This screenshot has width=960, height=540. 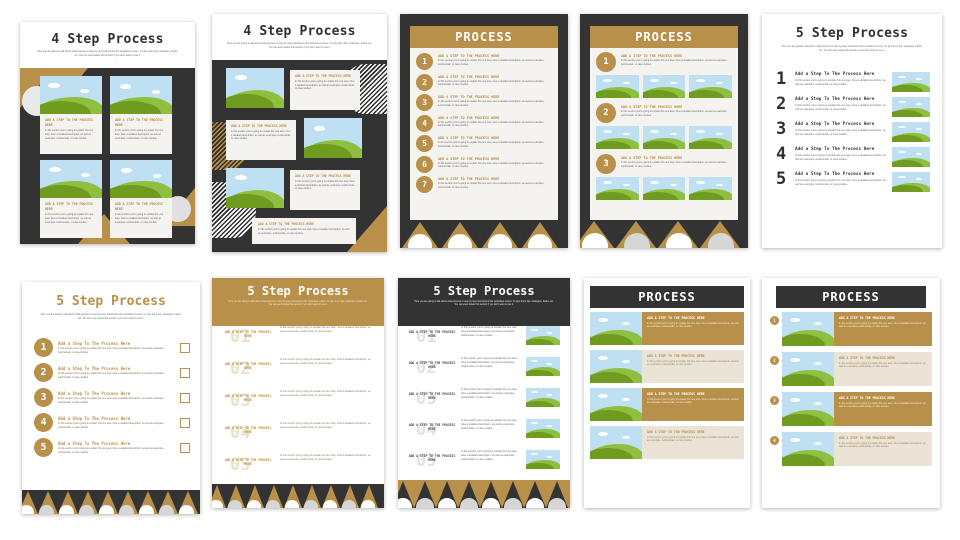 What do you see at coordinates (774, 440) in the screenshot?
I see `step-number: 4` at bounding box center [774, 440].